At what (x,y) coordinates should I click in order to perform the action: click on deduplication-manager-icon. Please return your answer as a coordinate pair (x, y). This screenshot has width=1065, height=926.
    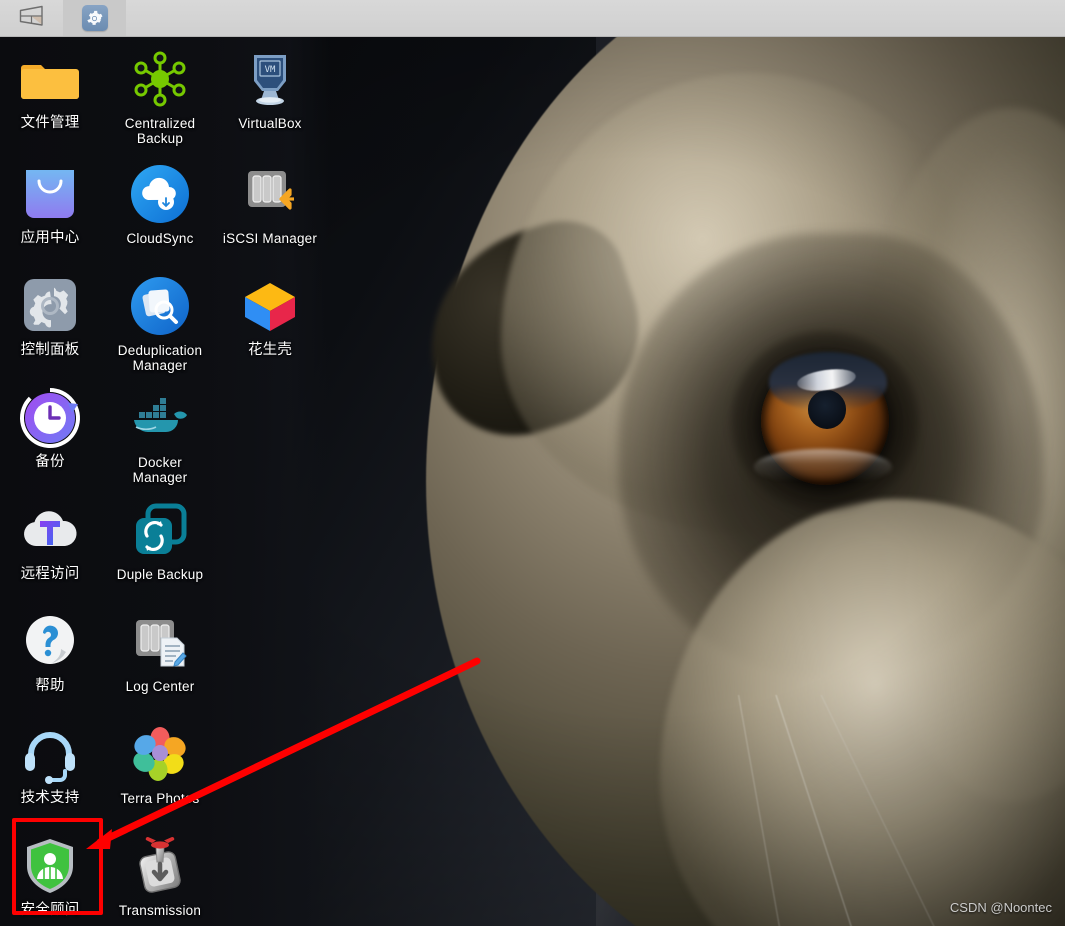
    Looking at the image, I should click on (160, 306).